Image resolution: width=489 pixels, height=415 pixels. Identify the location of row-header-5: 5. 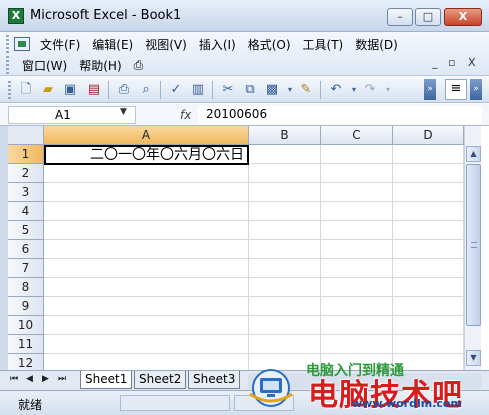
(26, 230).